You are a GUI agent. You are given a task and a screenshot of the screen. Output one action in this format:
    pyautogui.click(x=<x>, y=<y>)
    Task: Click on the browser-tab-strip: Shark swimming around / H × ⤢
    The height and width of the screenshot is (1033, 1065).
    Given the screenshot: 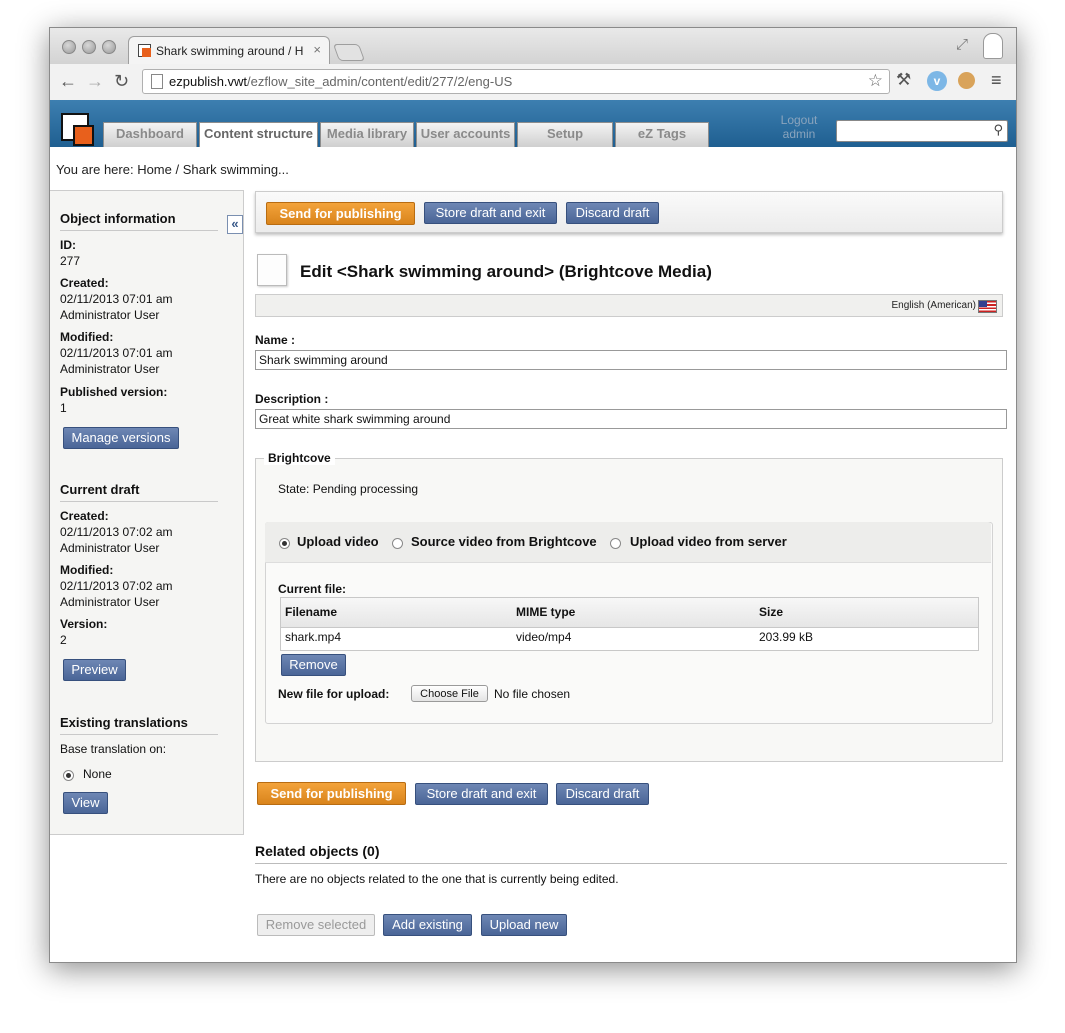 What is the action you would take?
    pyautogui.click(x=533, y=46)
    